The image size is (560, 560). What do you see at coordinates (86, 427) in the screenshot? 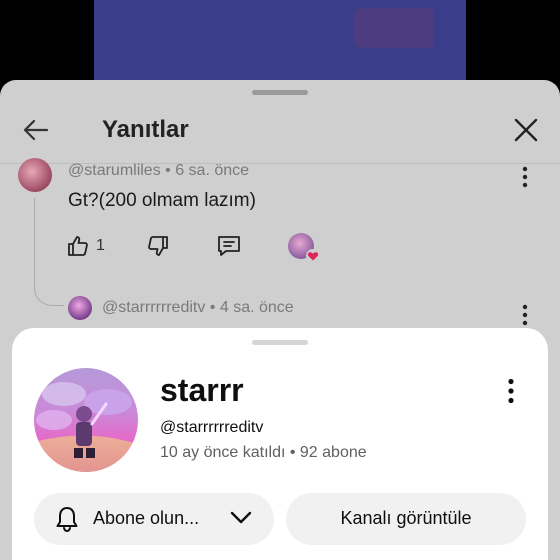
I see `avatar-artwork` at bounding box center [86, 427].